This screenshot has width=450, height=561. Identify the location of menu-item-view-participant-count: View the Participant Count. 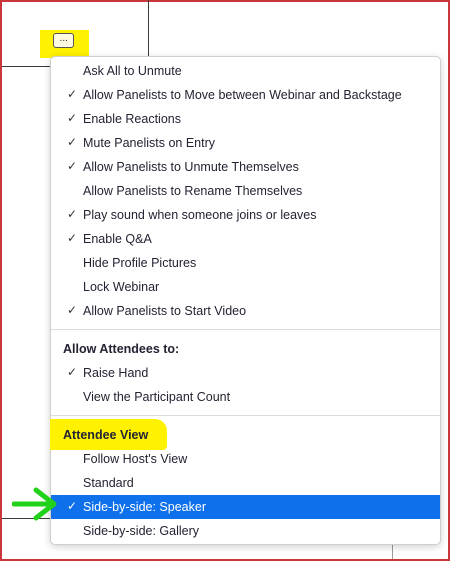
(245, 397).